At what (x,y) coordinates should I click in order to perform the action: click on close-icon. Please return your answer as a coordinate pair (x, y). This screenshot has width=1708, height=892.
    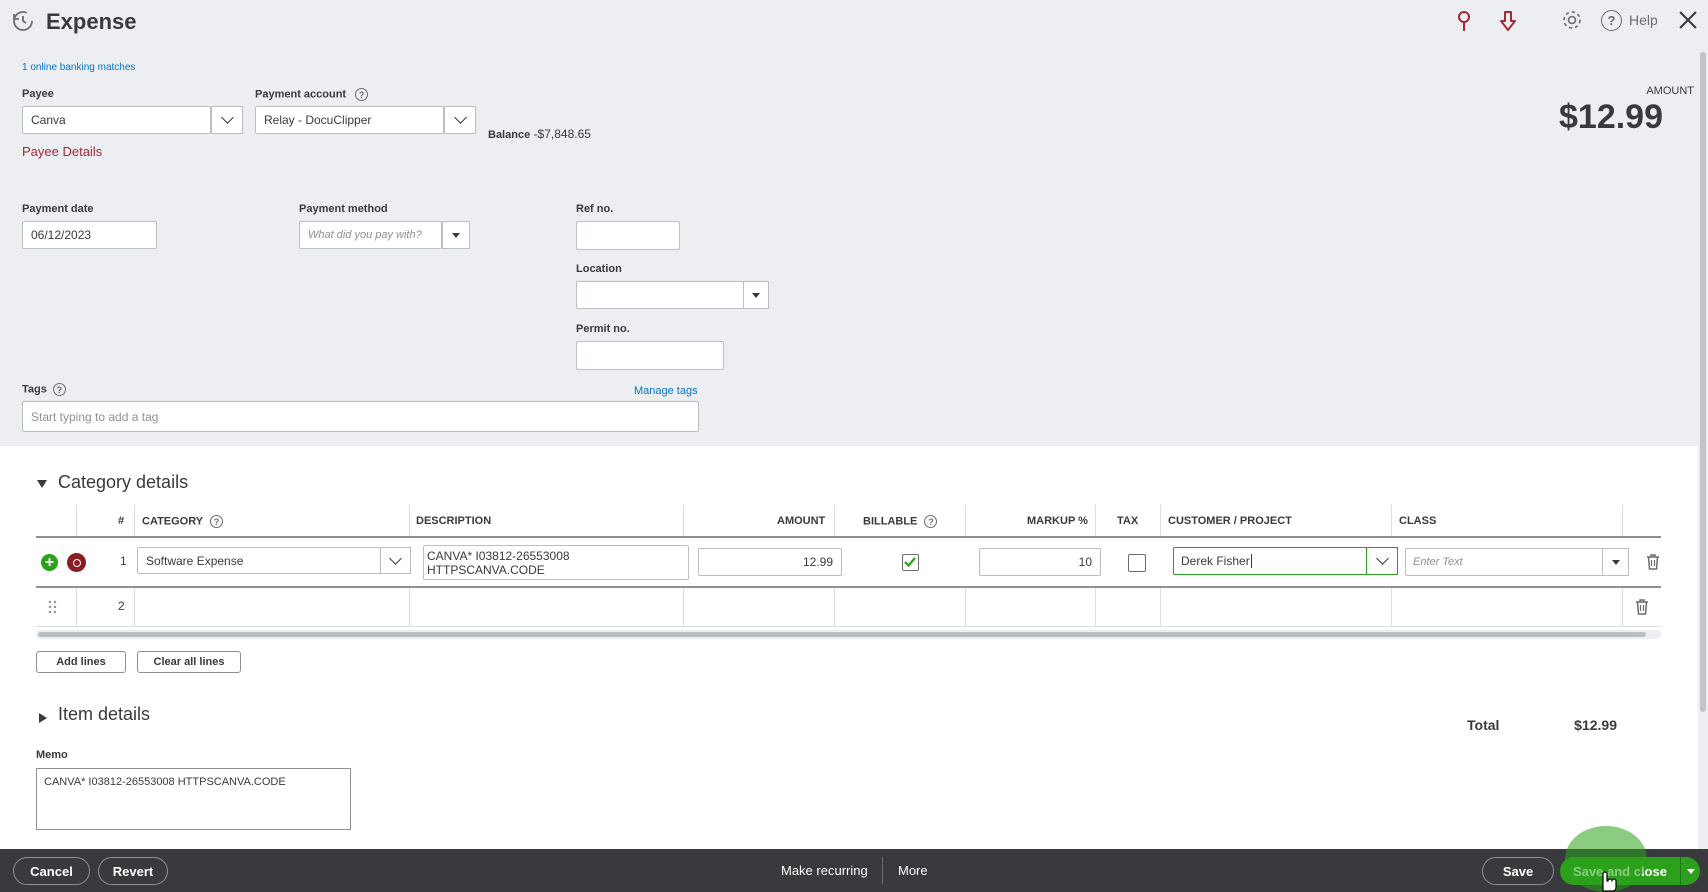
    Looking at the image, I should click on (1688, 20).